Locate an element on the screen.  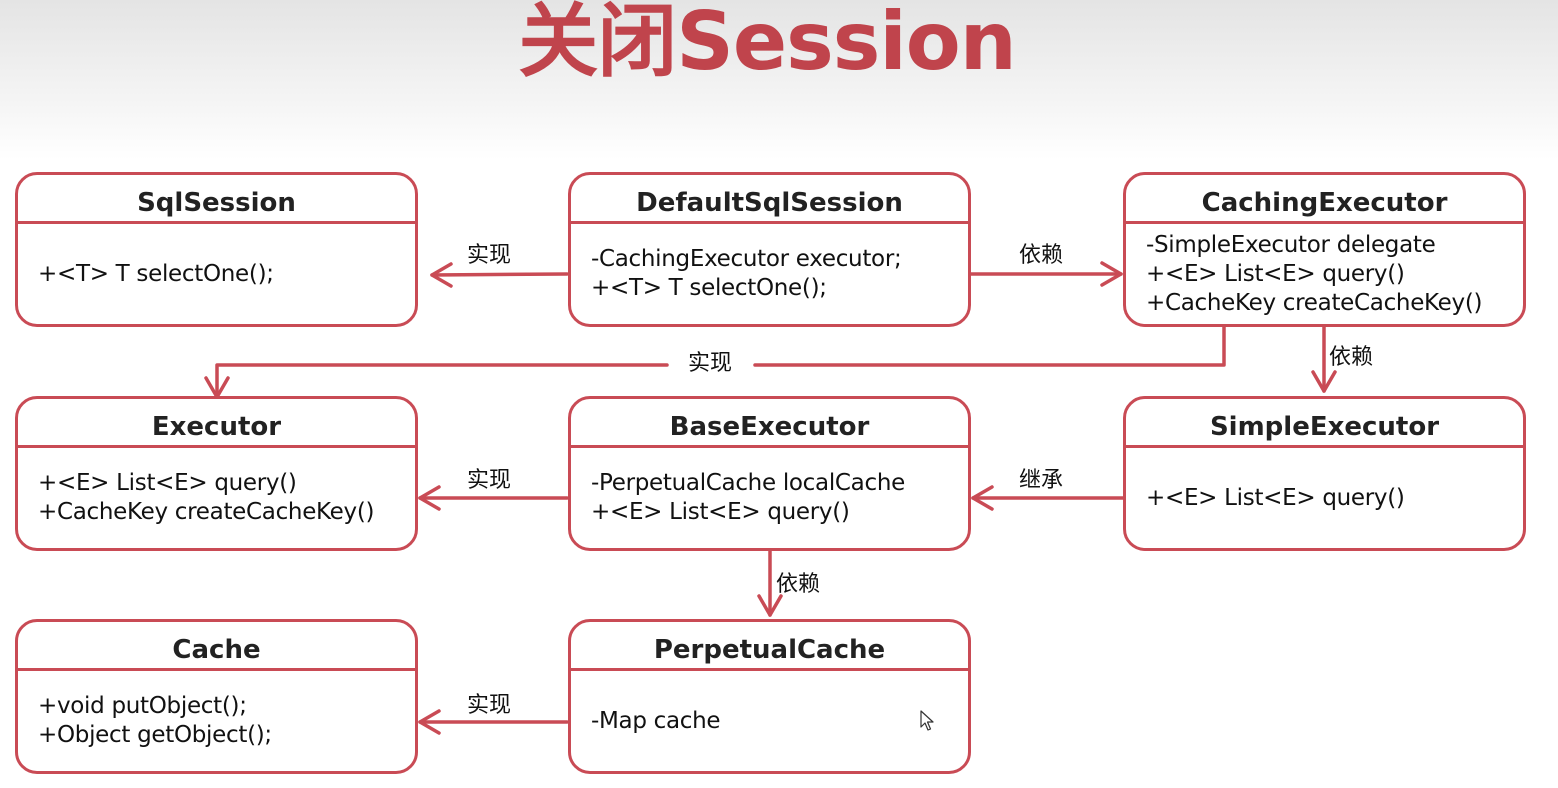
relation-label: 继承 is located at coordinates (1041, 480).